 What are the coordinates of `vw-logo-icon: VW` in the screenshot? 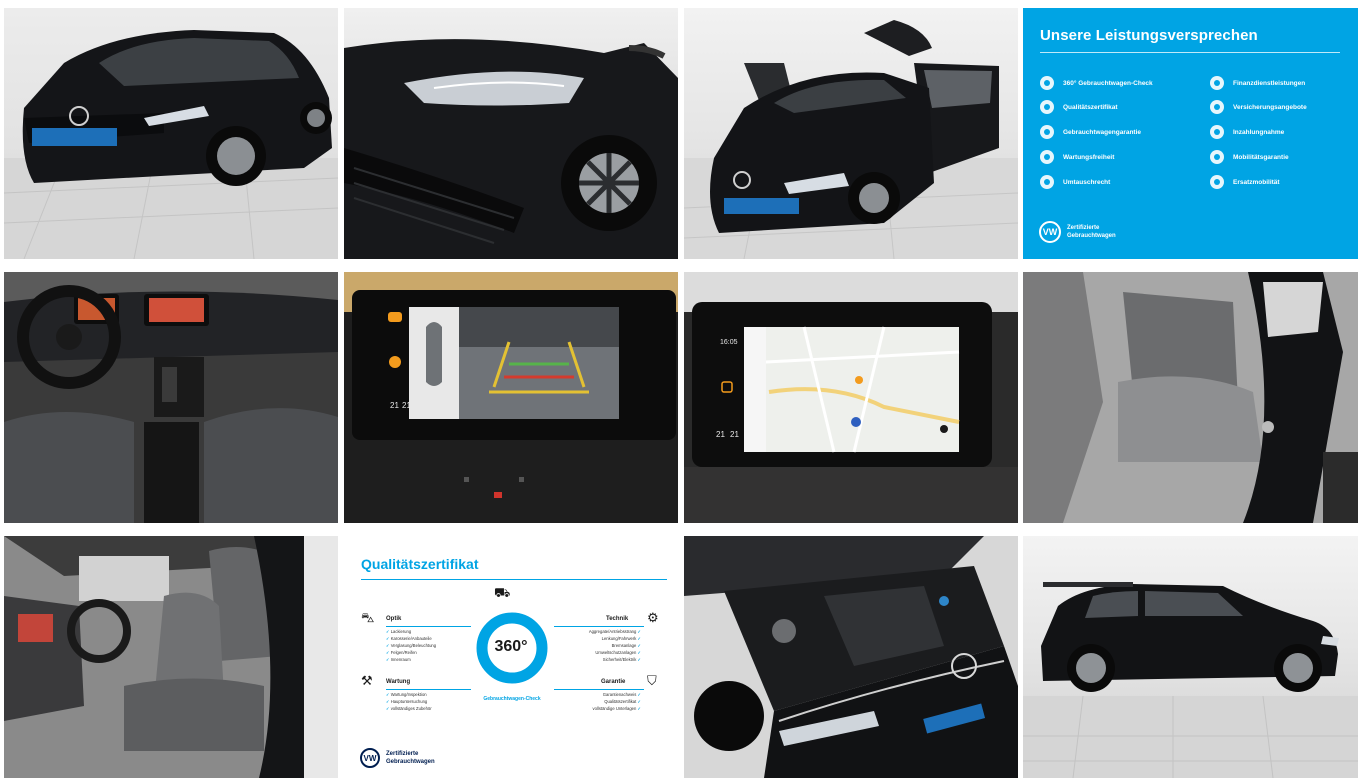 It's located at (1050, 232).